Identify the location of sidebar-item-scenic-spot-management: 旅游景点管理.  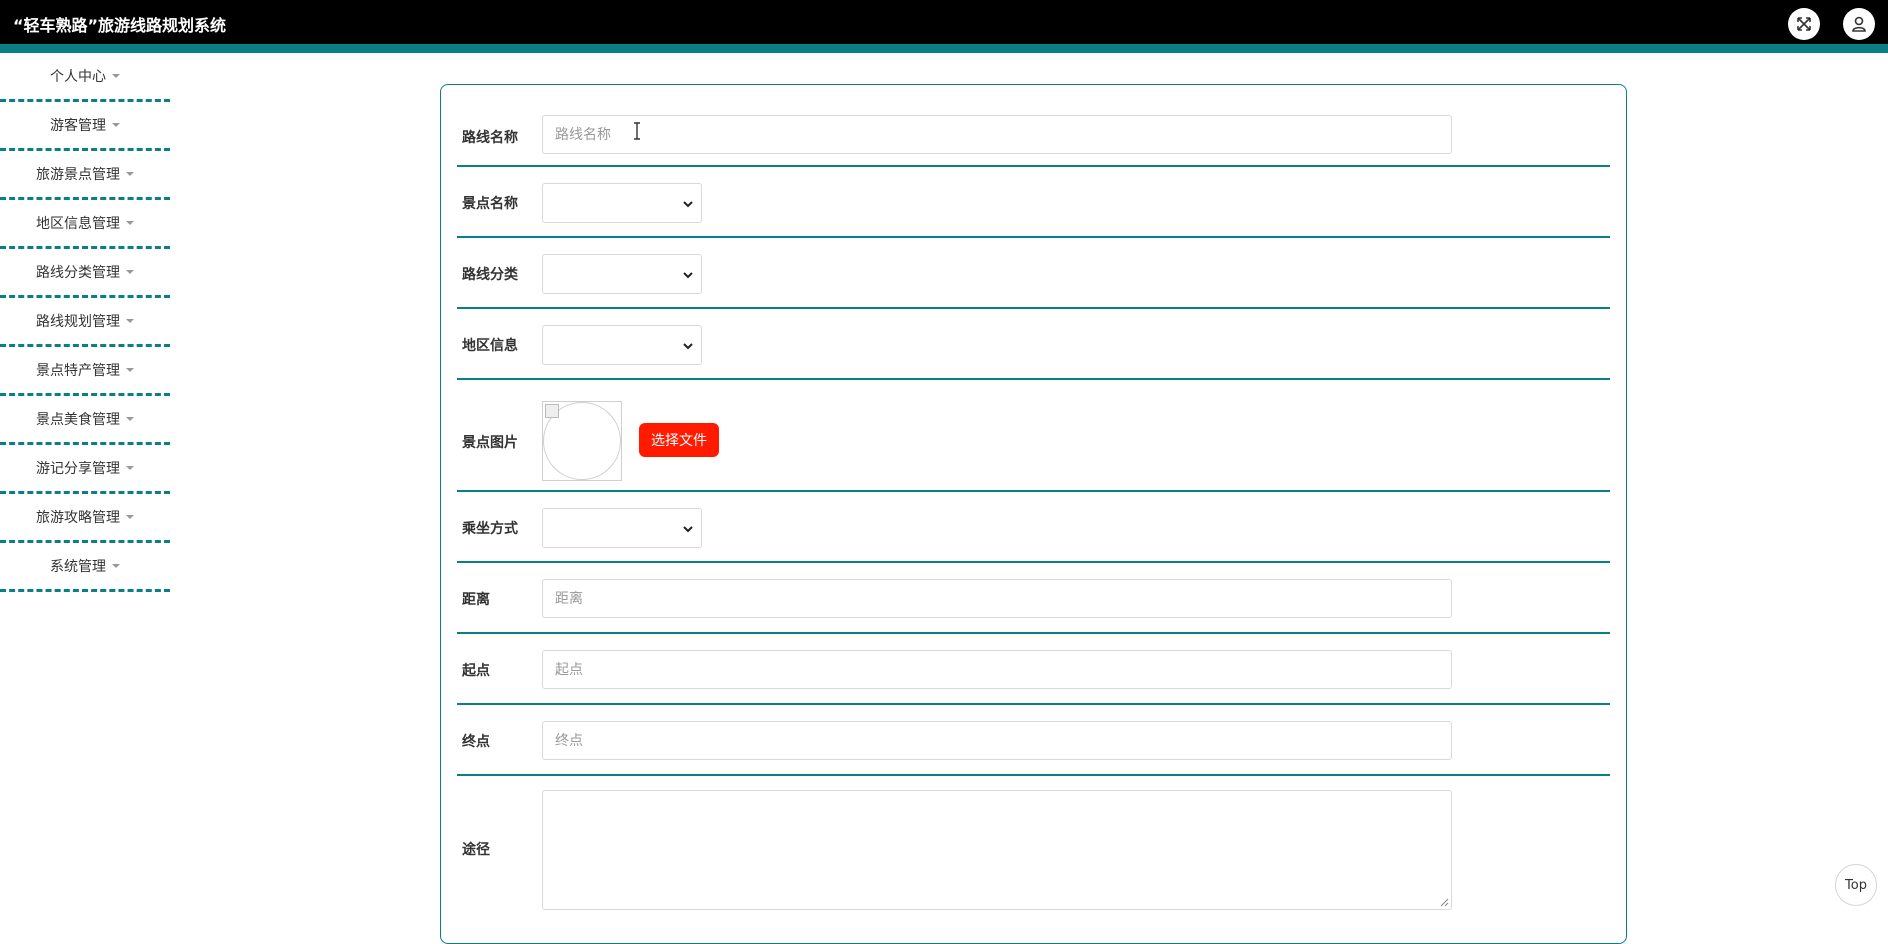
(85, 175).